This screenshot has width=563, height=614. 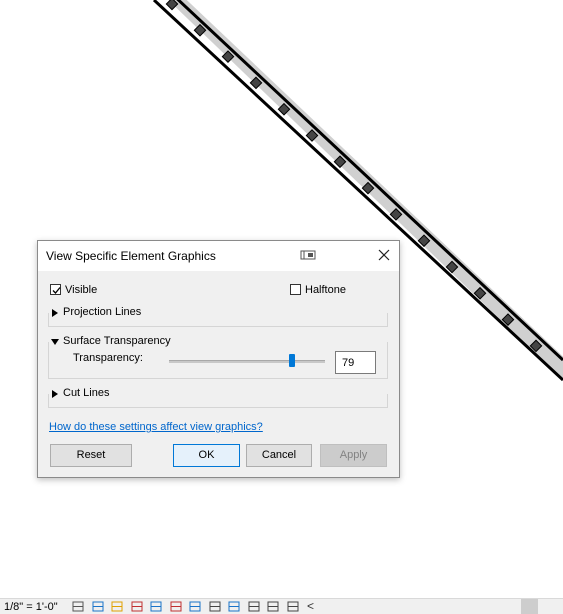 I want to click on transparency-label: Transparency:, so click(x=108, y=358).